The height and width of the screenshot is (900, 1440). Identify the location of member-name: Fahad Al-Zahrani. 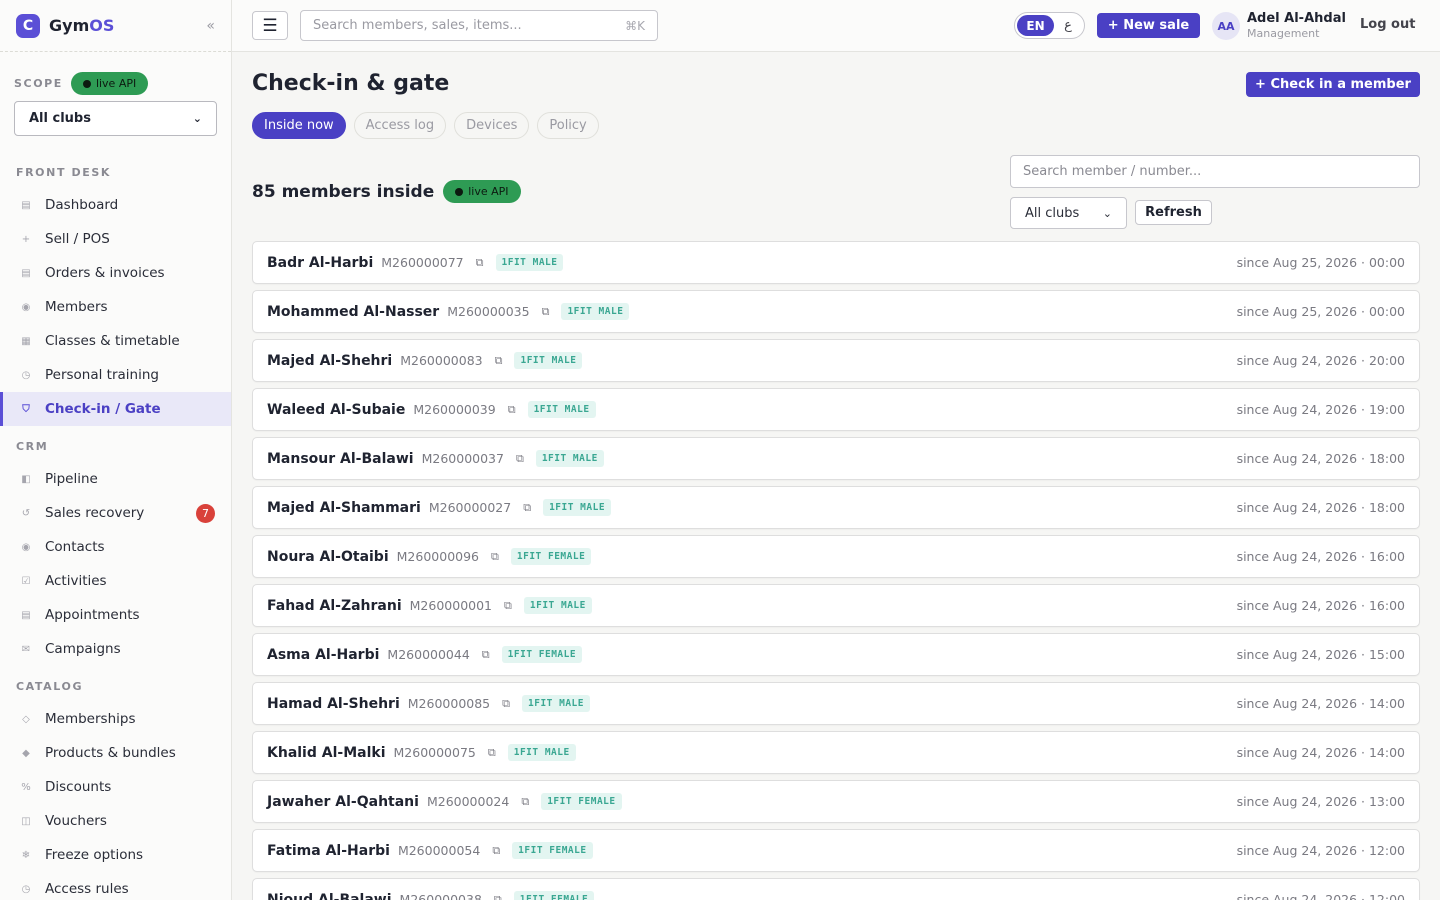
(334, 606).